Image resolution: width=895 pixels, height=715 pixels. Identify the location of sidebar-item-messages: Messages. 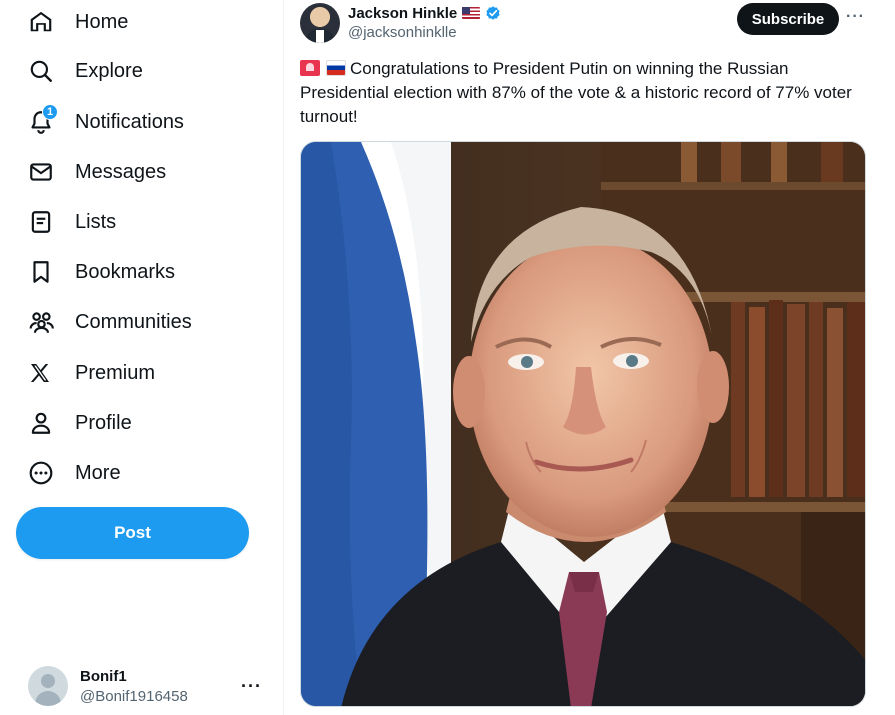
(91, 172).